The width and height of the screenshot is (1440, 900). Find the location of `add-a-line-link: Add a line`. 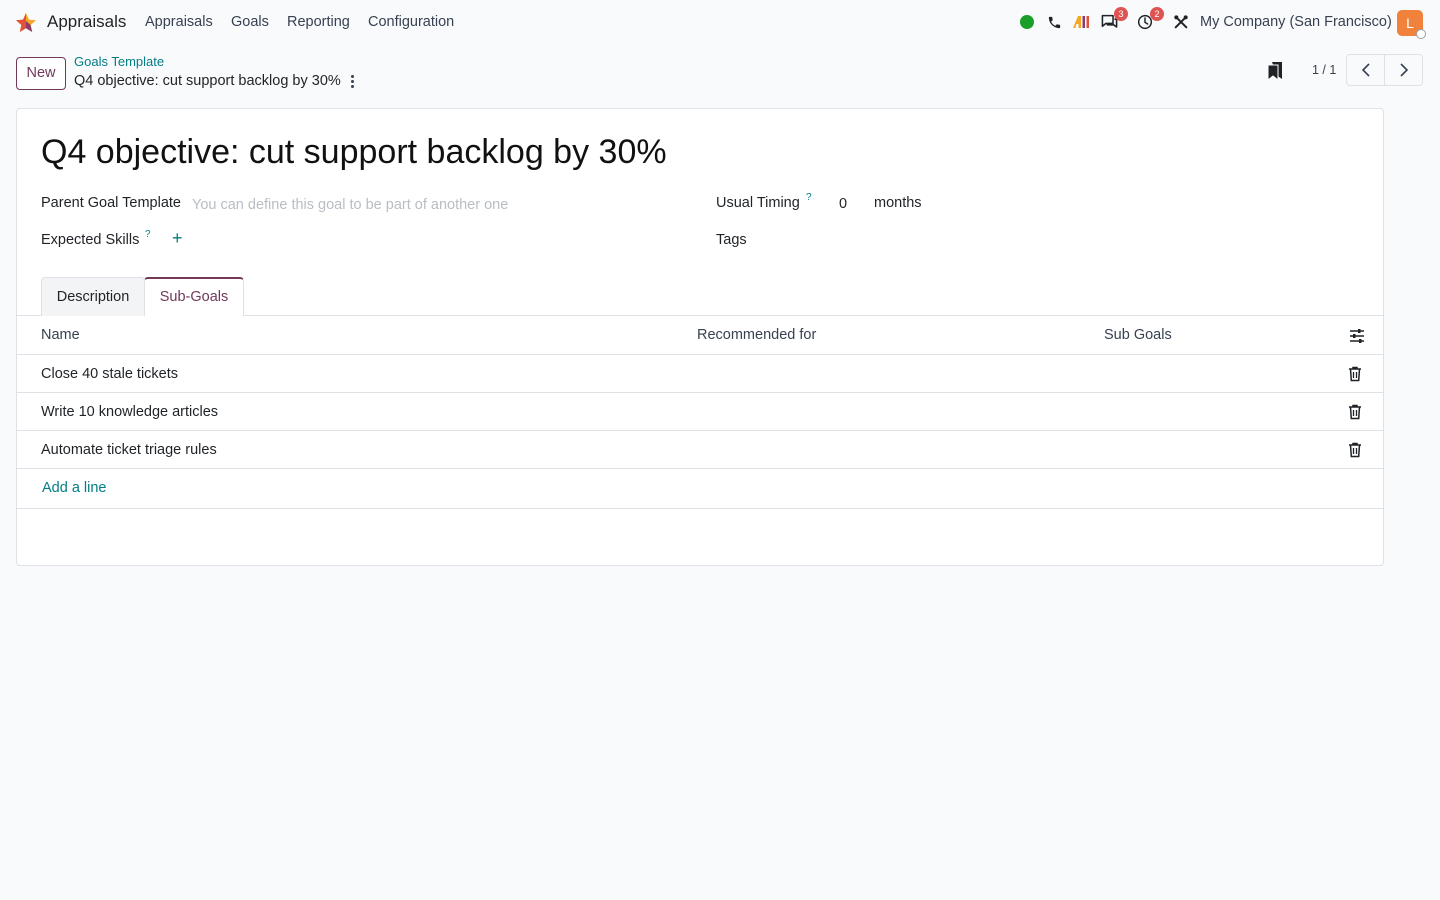

add-a-line-link: Add a line is located at coordinates (74, 488).